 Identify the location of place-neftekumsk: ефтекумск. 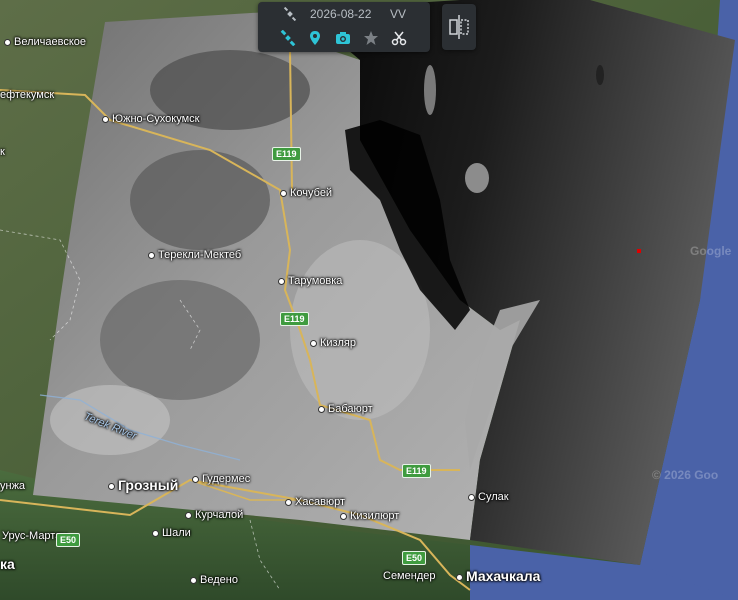
(27, 95).